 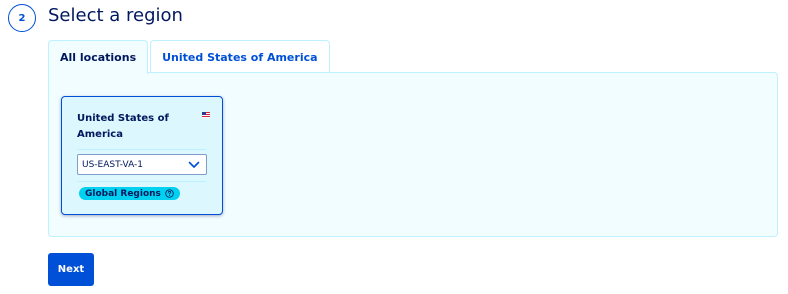 What do you see at coordinates (206, 115) in the screenshot?
I see `us-flag-icon` at bounding box center [206, 115].